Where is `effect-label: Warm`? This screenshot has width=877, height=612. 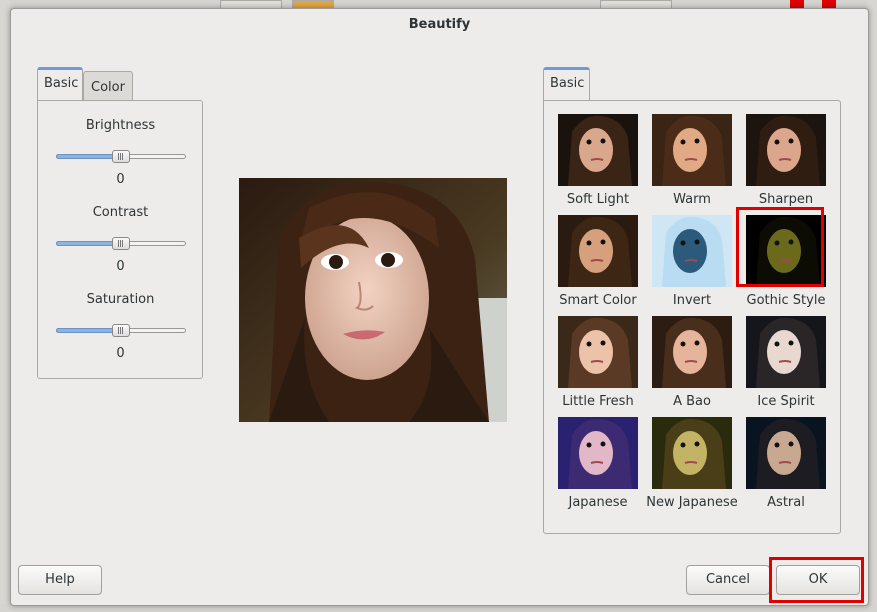
effect-label: Warm is located at coordinates (692, 199).